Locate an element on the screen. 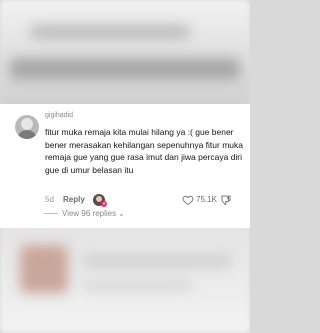 The height and width of the screenshot is (333, 320). comment-username: gigihadid is located at coordinates (59, 115).